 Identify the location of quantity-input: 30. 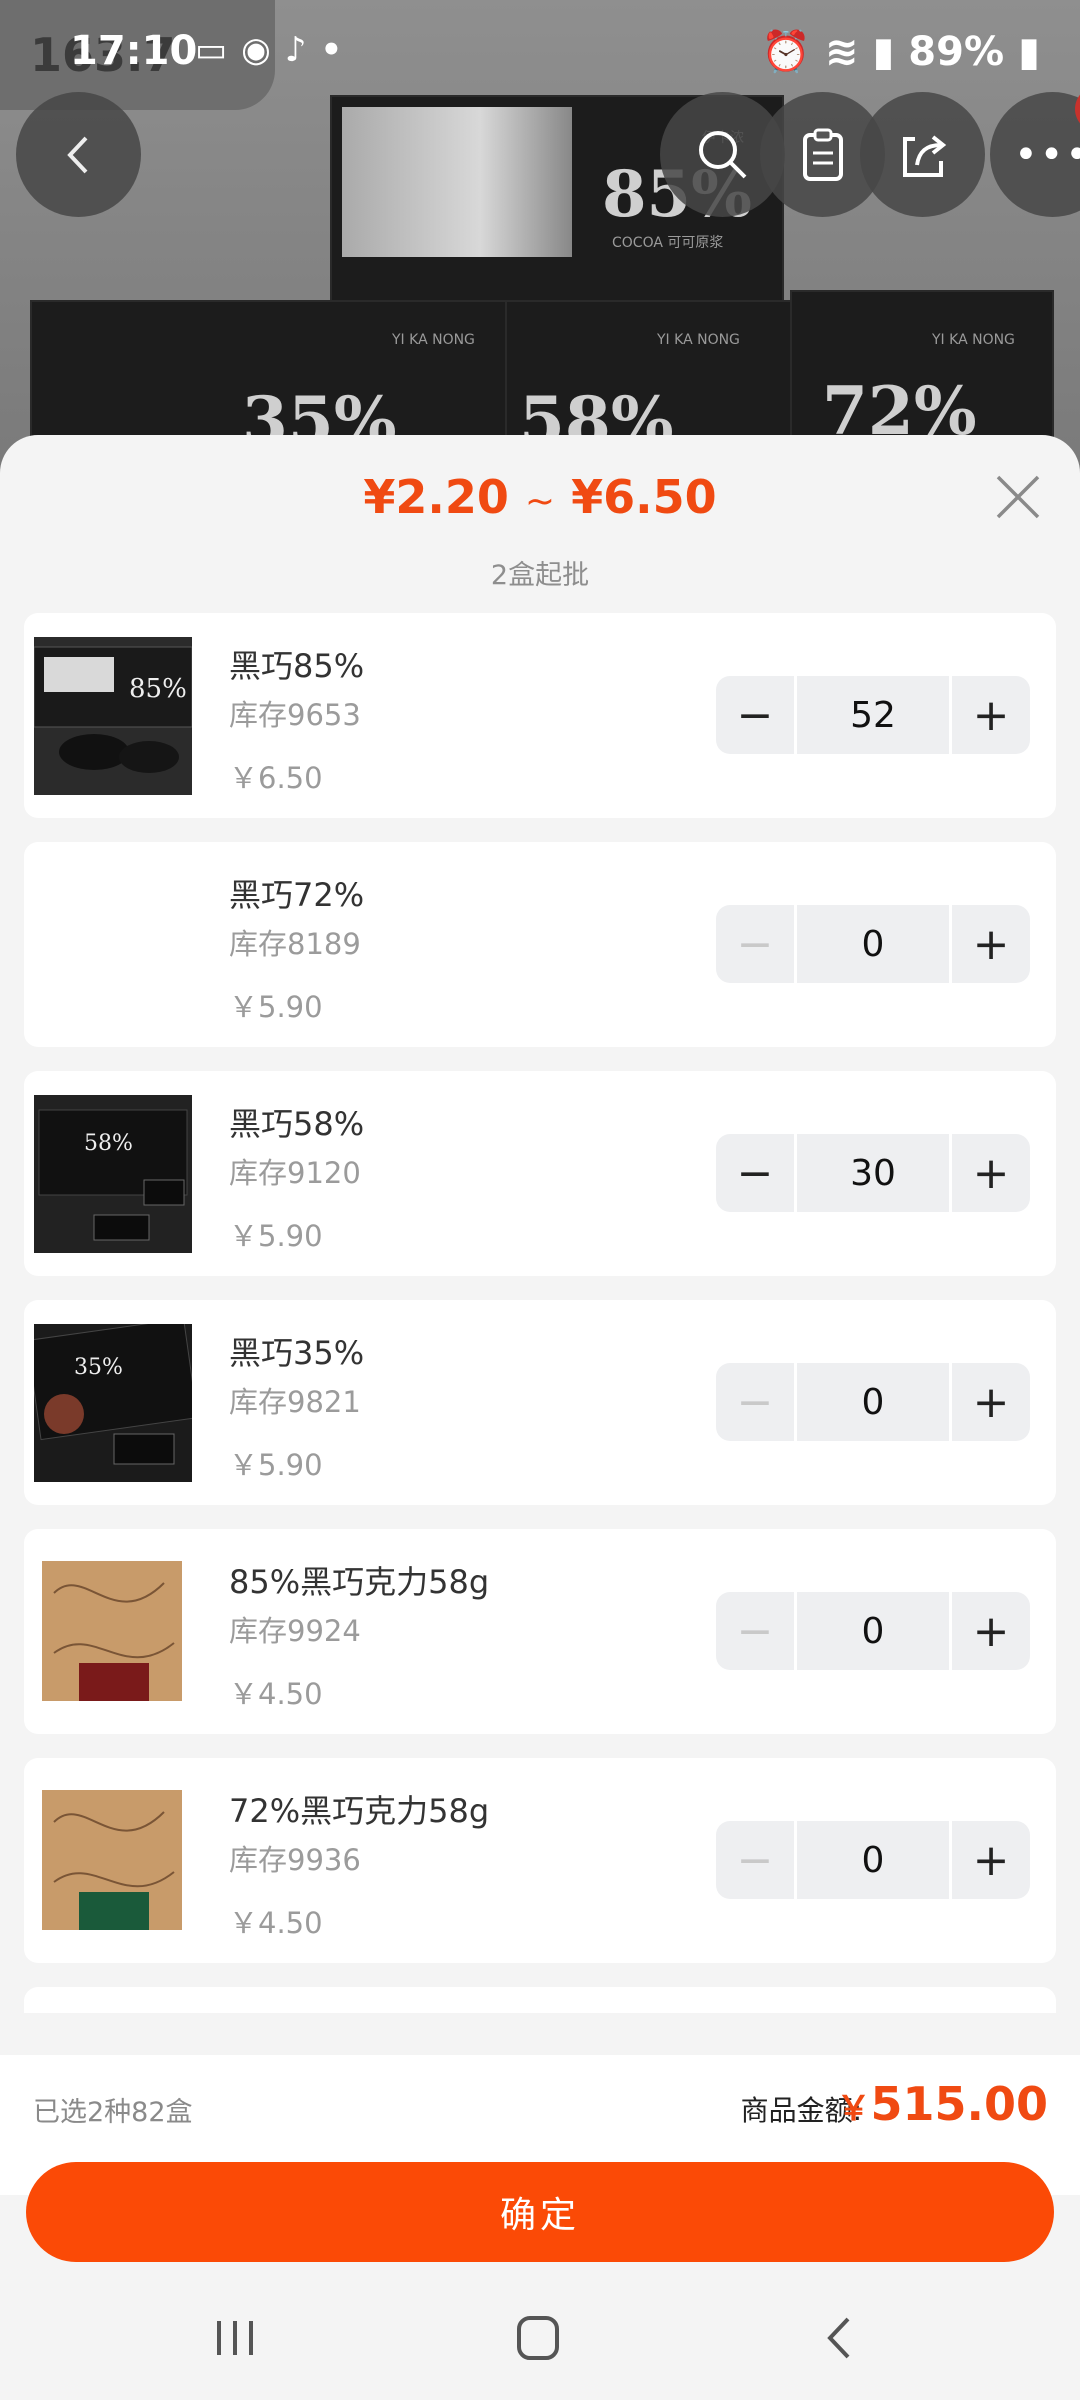
(873, 1173).